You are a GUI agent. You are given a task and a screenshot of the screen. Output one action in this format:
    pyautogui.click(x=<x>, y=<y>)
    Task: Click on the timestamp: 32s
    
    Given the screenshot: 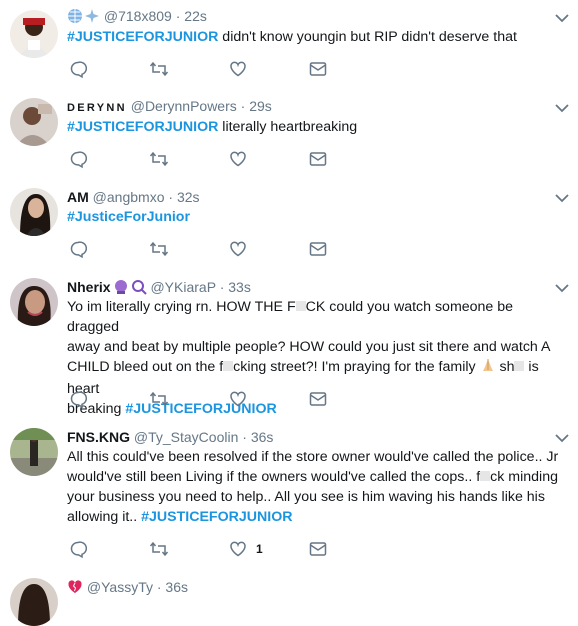 What is the action you would take?
    pyautogui.click(x=188, y=197)
    